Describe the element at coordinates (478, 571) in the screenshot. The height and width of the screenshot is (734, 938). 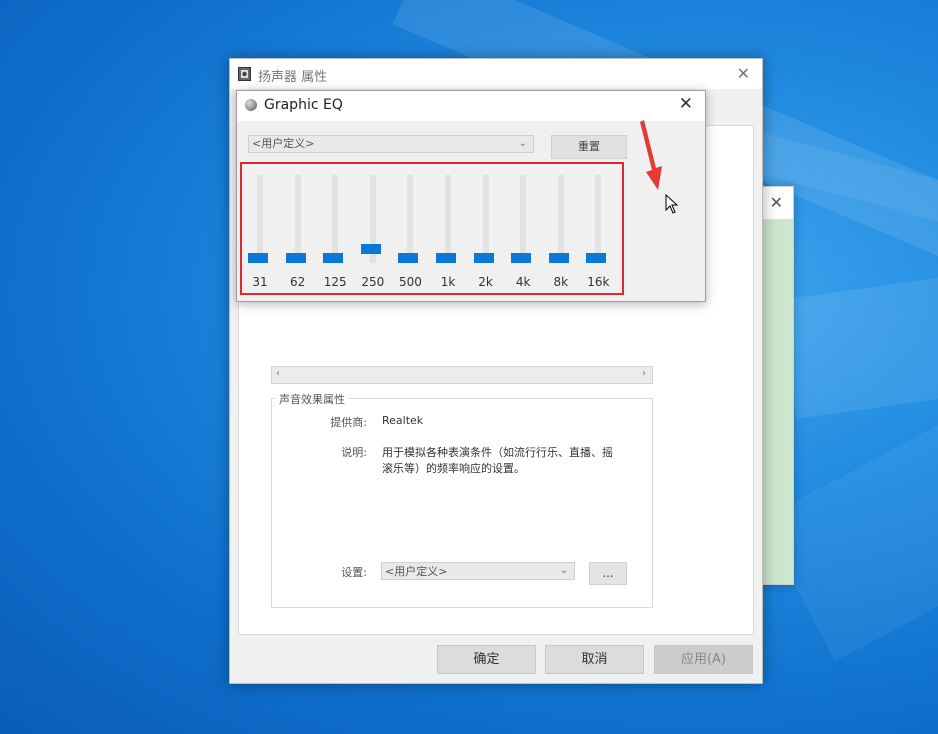
I see `setting-dropdown: <用户定义> ⌄` at that location.